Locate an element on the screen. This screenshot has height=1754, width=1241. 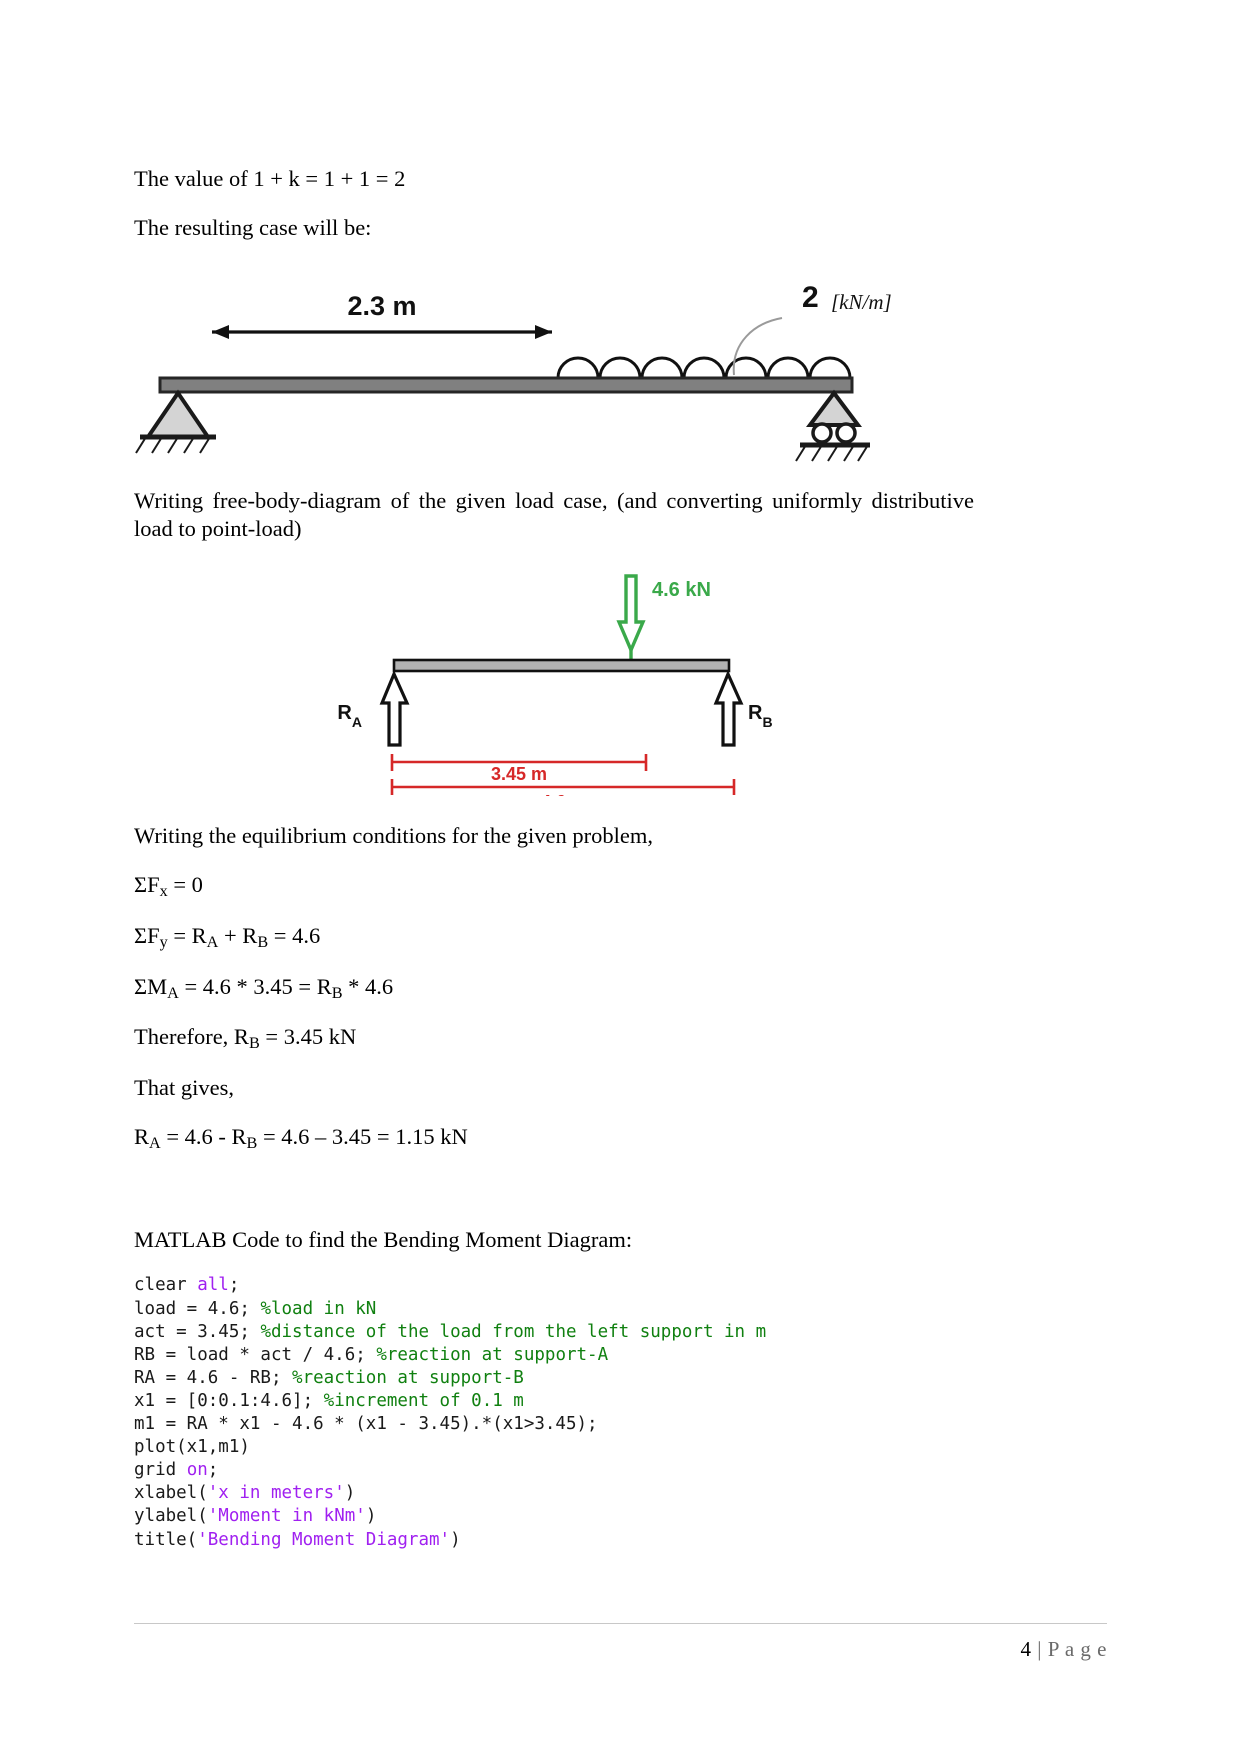
figure-loaded-beam: 2.3 m 2 [kN/m] is located at coordinates (554, 365).